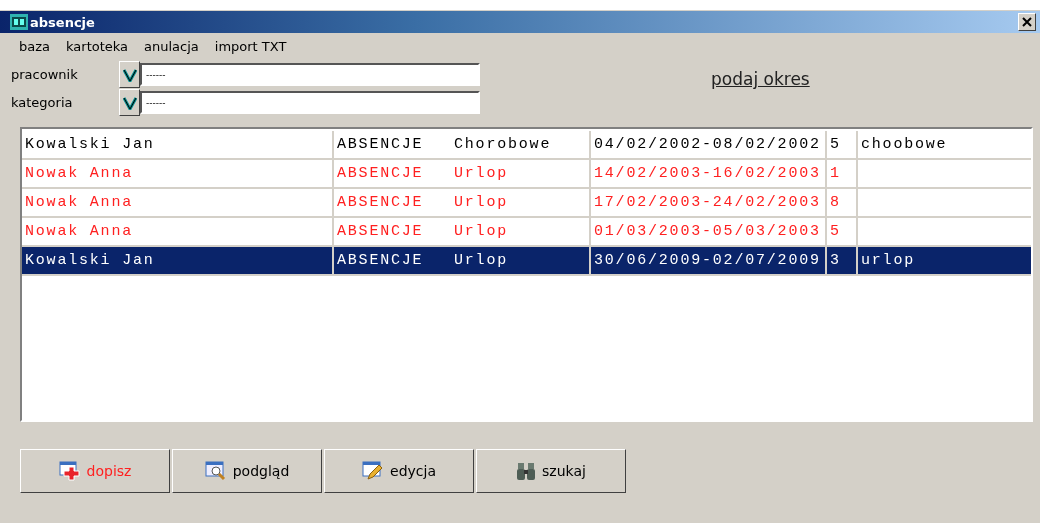 The height and width of the screenshot is (523, 1040). I want to click on table-cell: 30/06/2009-02/07/2009, so click(707, 260).